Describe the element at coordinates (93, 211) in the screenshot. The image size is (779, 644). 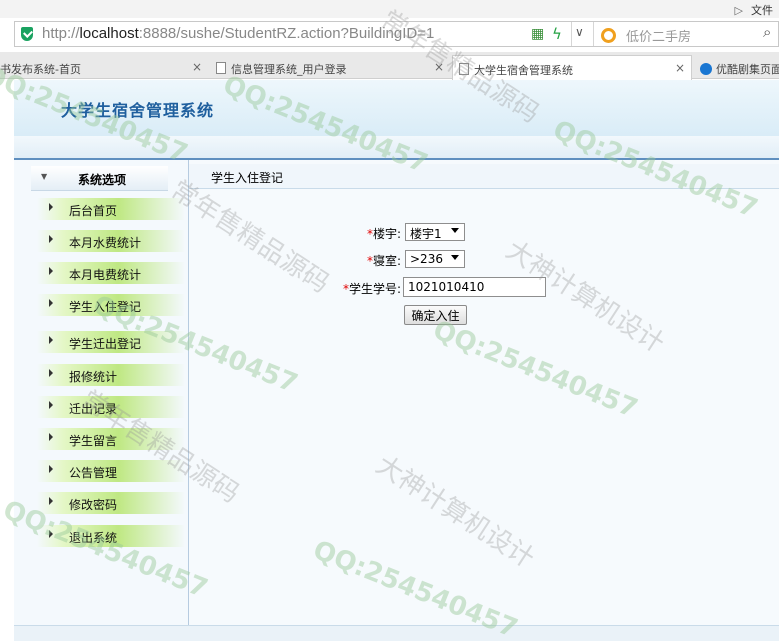
I see `sidebar-item-label: 后台首页` at that location.